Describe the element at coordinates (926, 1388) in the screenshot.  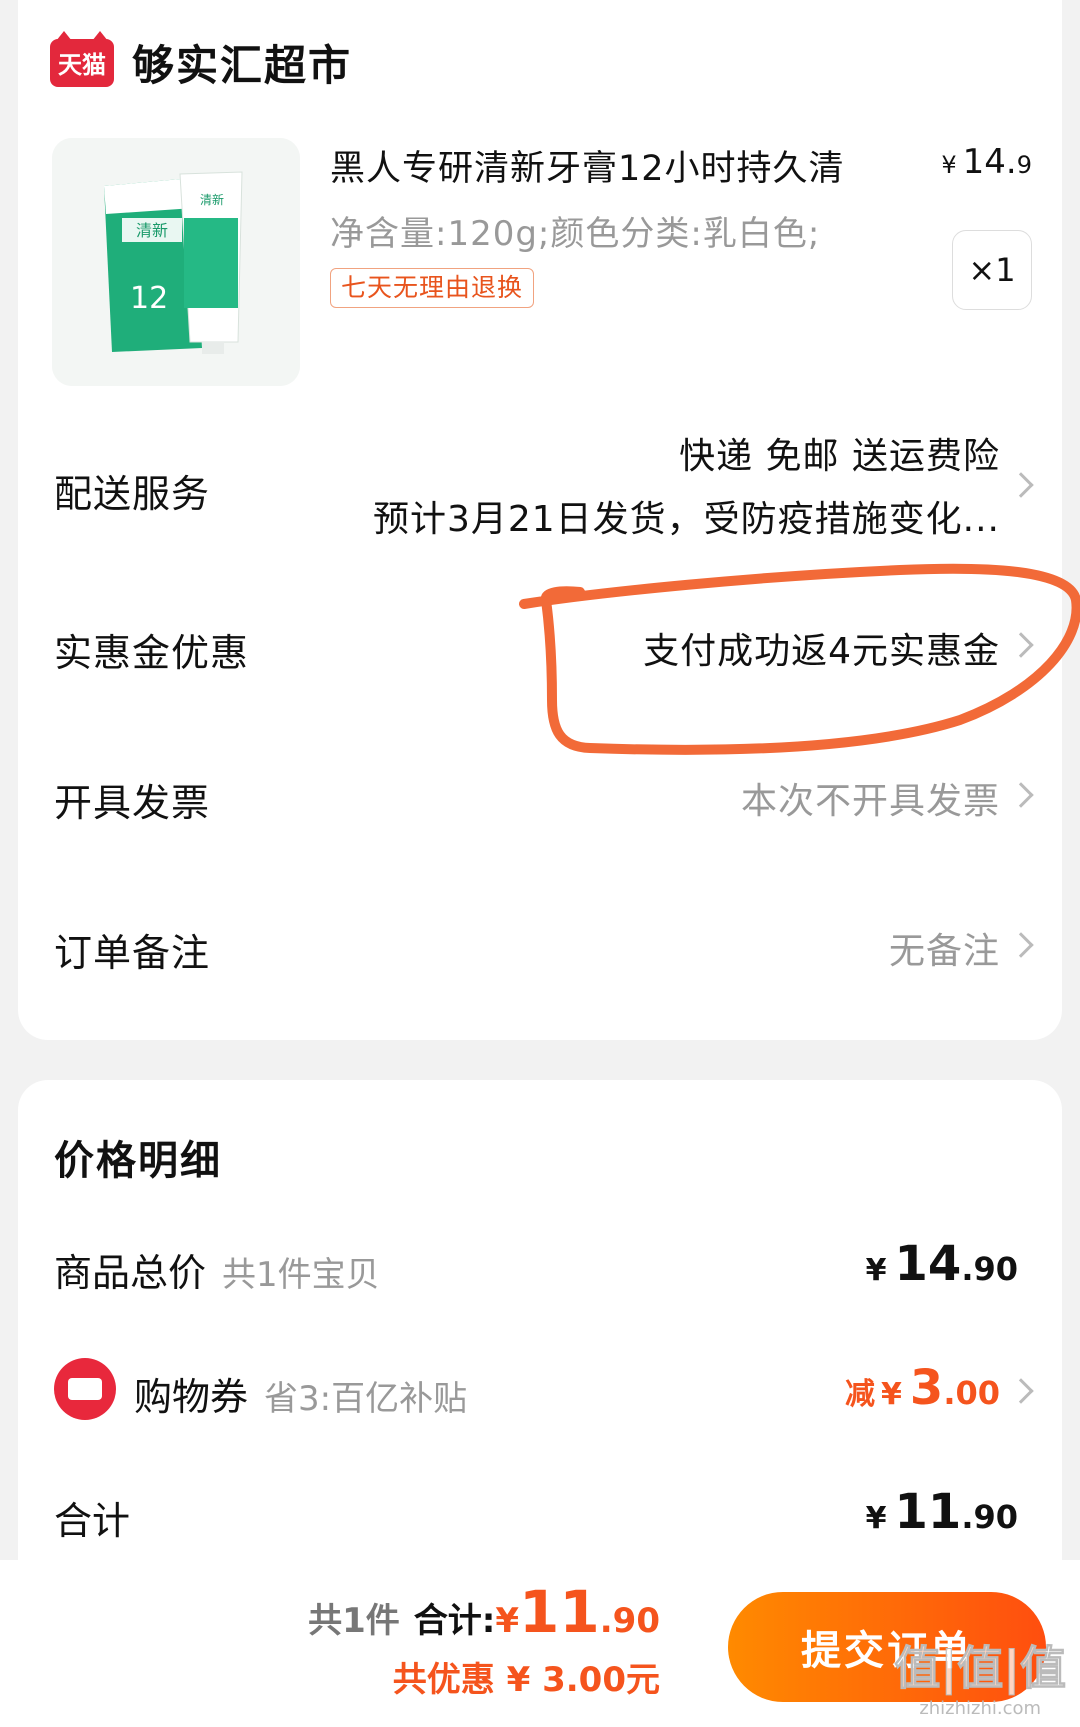
I see `coupon-integer: 3` at that location.